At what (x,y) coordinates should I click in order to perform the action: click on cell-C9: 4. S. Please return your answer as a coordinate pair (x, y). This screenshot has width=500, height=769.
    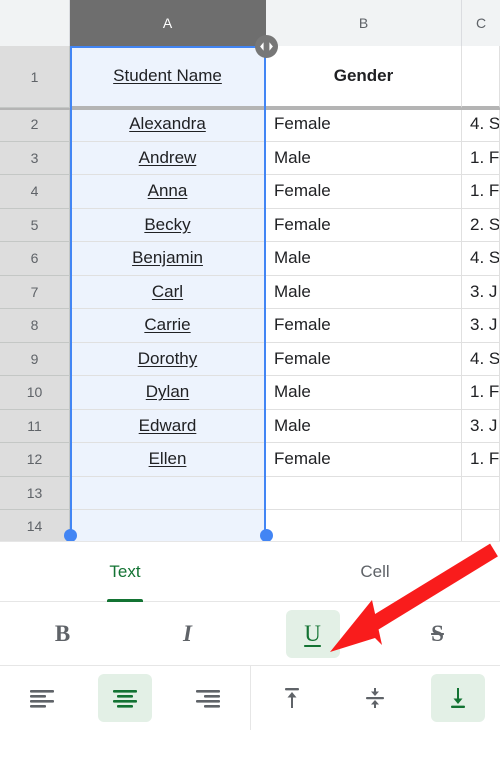
    Looking at the image, I should click on (481, 359).